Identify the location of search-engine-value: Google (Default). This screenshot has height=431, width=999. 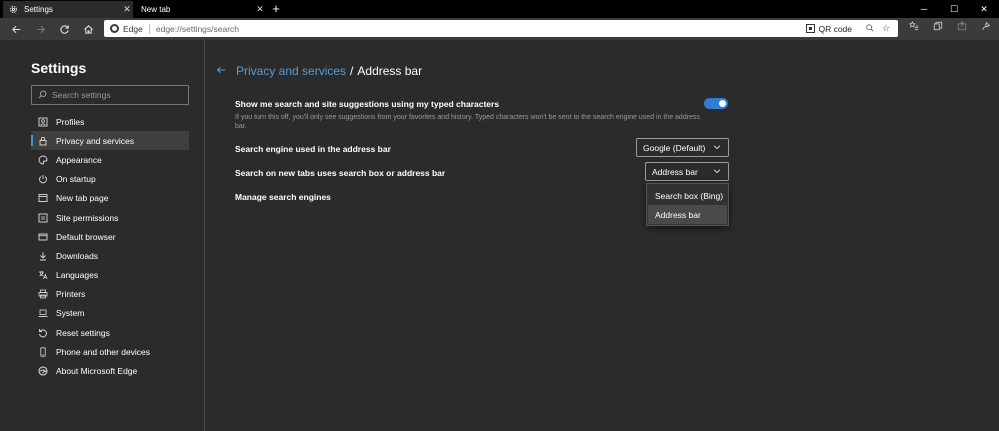
(674, 147).